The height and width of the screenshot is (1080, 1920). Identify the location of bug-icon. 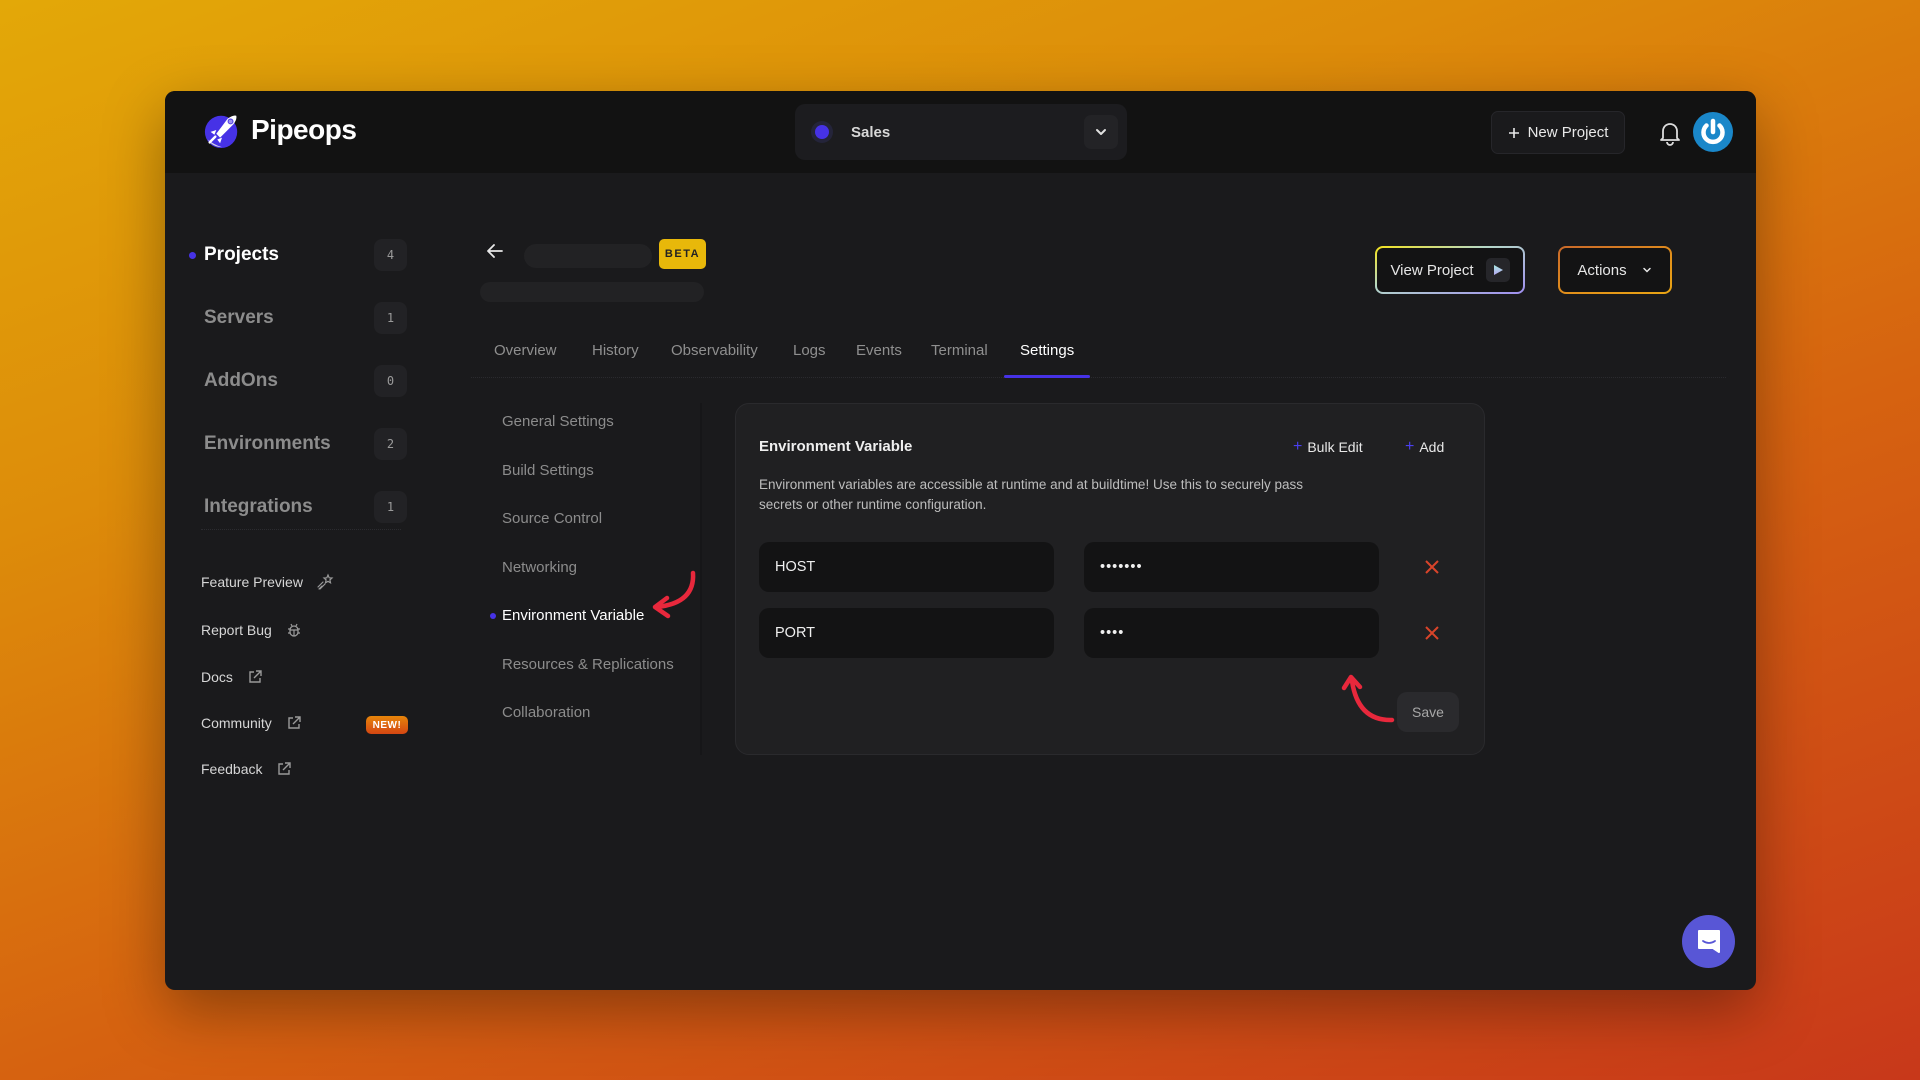
(293, 630).